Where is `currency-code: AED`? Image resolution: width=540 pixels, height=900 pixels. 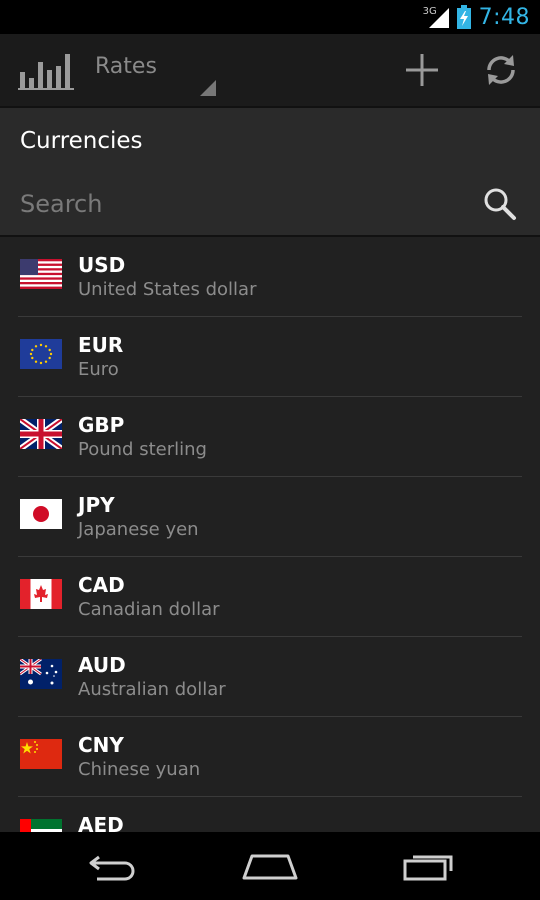
currency-code: AED is located at coordinates (101, 822).